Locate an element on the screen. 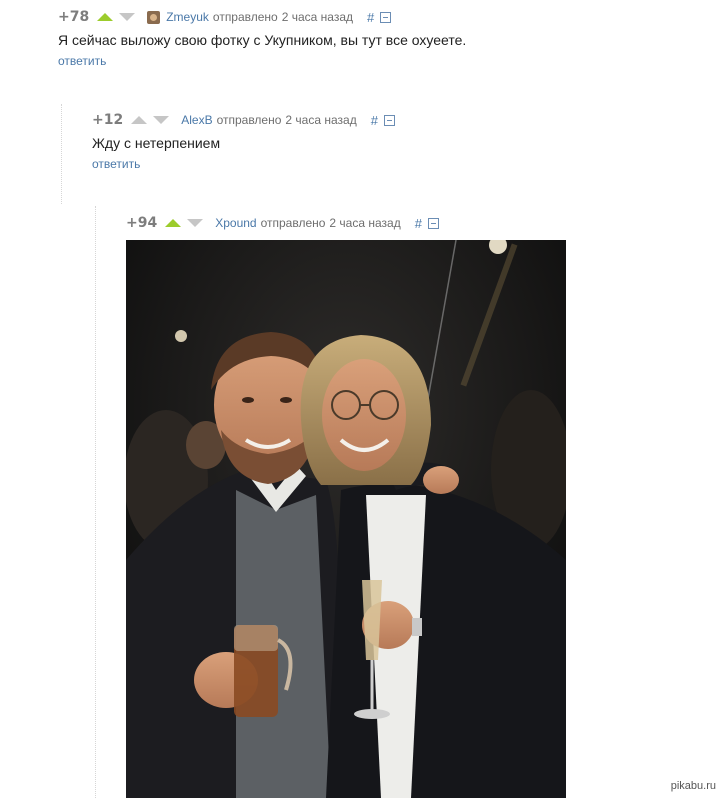  avatar-icon is located at coordinates (154, 17).